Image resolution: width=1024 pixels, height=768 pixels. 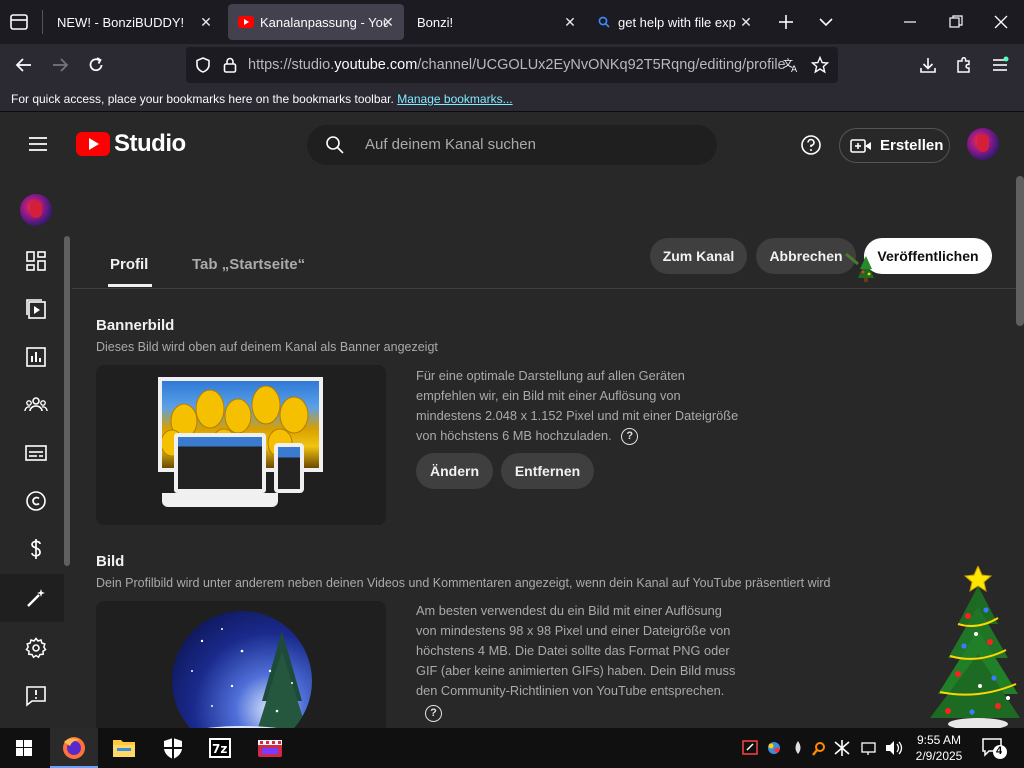 I want to click on 7zip-icon: 7z, so click(x=221, y=748).